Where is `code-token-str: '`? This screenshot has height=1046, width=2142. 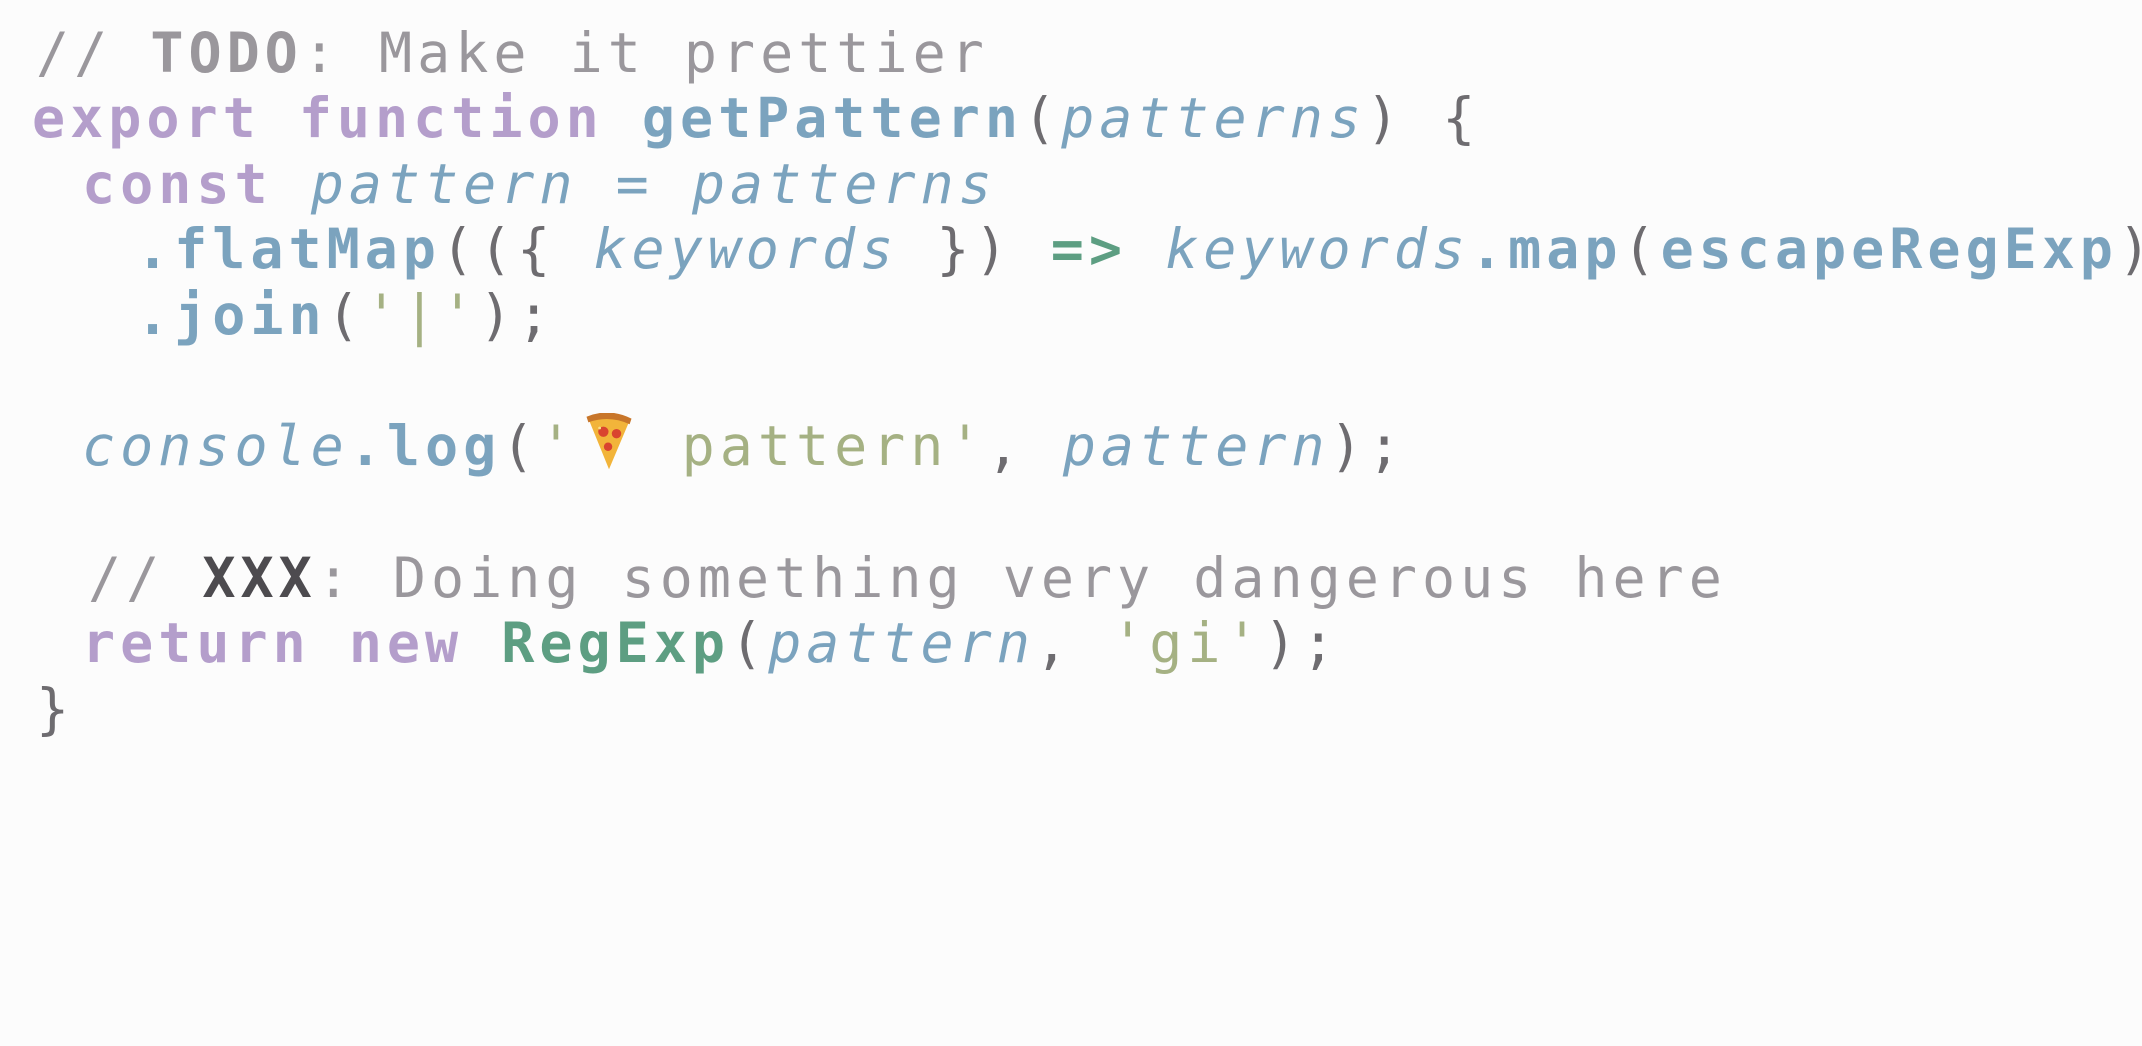 code-token-str: ' is located at coordinates (558, 446).